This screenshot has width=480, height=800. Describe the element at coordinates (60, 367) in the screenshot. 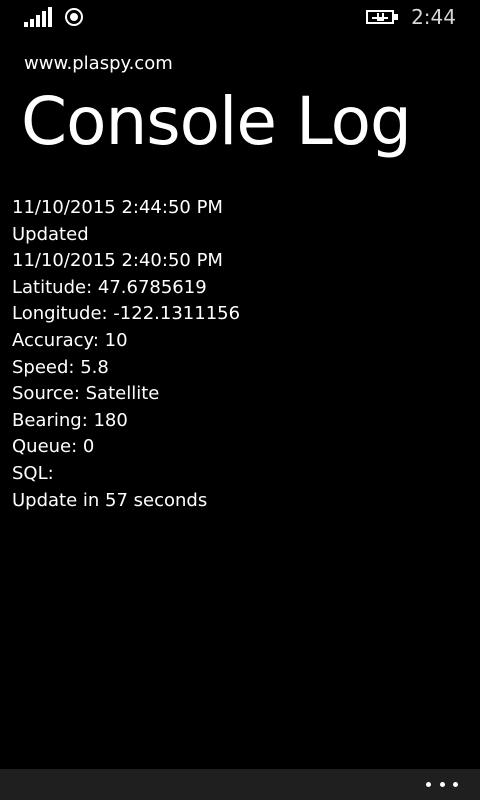

I see `log-line: Speed: 5.8` at that location.